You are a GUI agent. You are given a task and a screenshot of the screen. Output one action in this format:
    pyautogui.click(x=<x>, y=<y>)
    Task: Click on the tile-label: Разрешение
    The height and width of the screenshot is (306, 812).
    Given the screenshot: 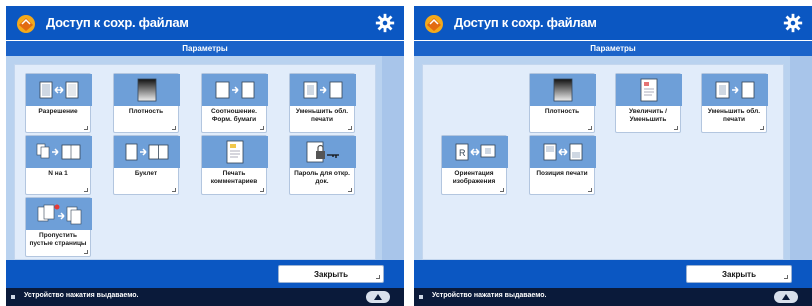 What is the action you would take?
    pyautogui.click(x=58, y=111)
    